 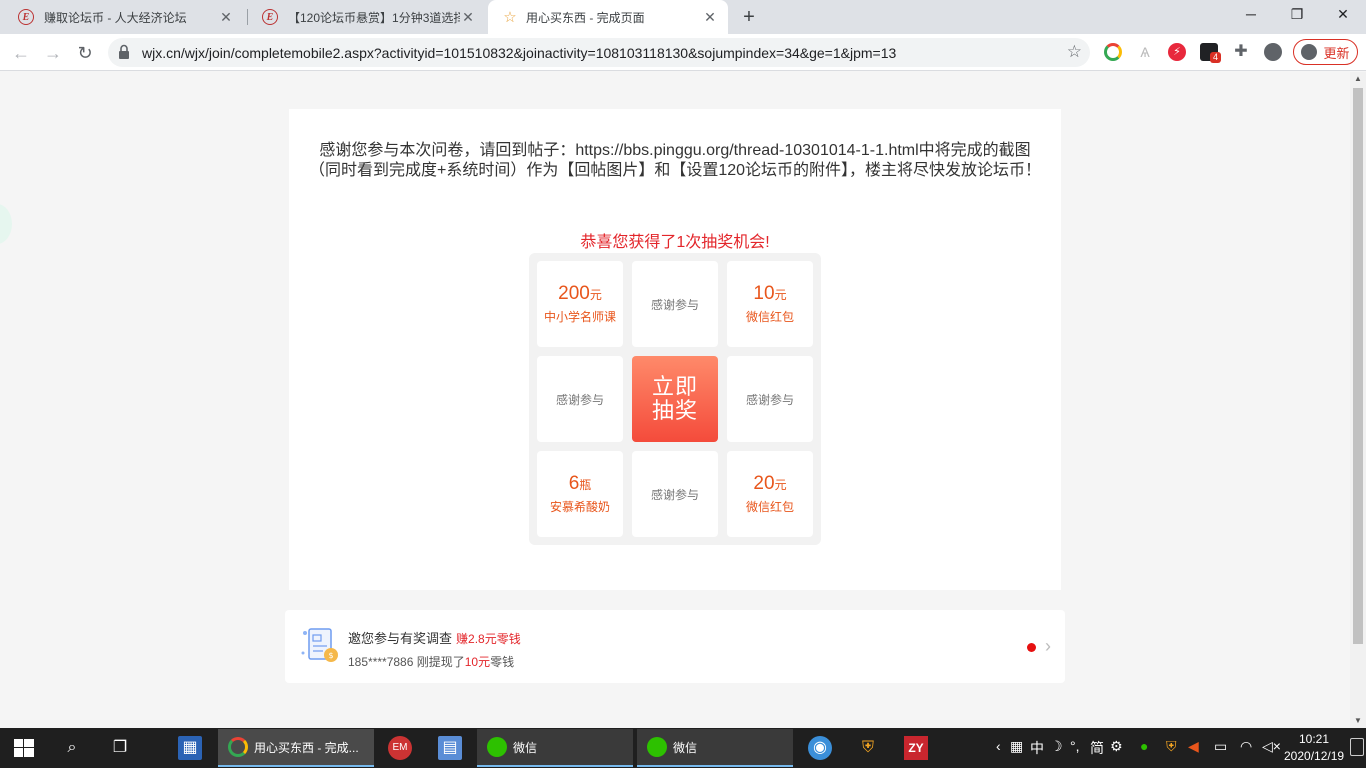 I want to click on promo-subtitle: 185****7886 刚提现了10元零钱, so click(x=431, y=661).